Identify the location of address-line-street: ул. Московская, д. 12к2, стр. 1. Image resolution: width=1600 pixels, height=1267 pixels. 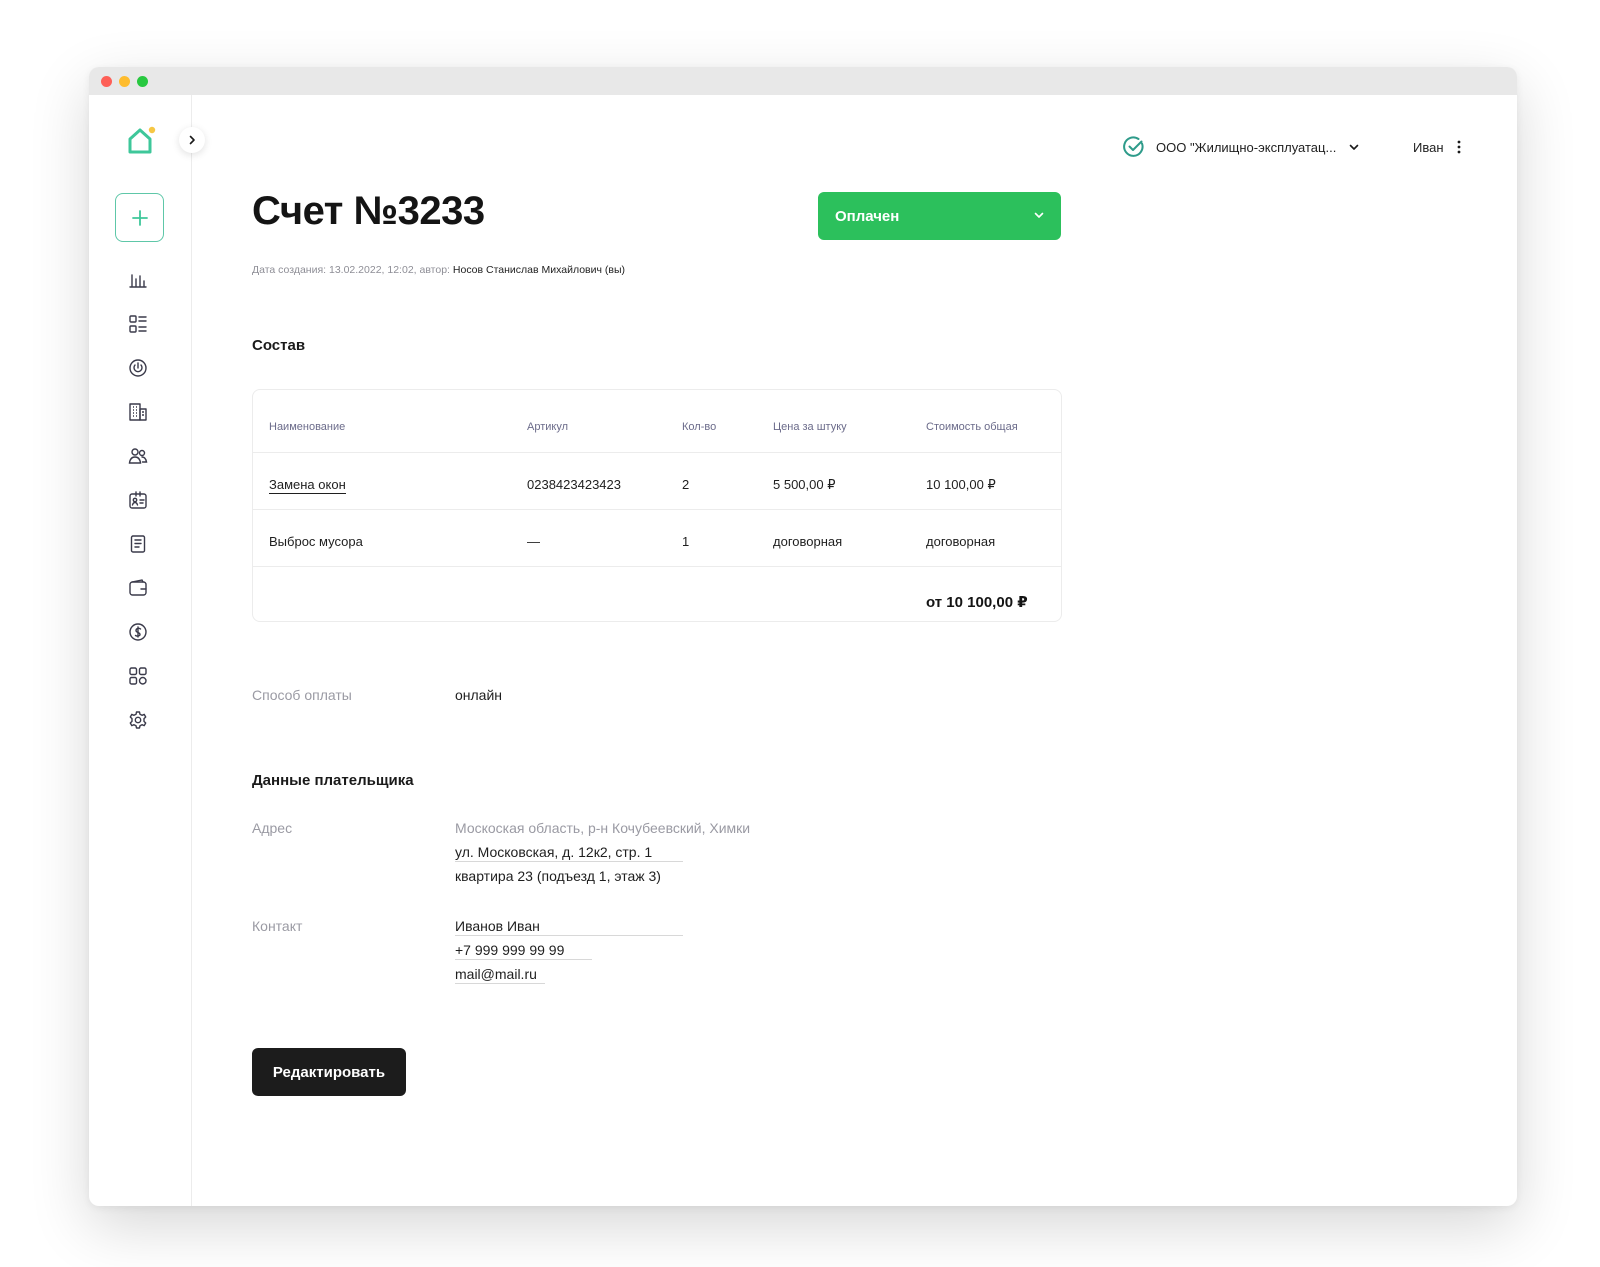
(569, 853).